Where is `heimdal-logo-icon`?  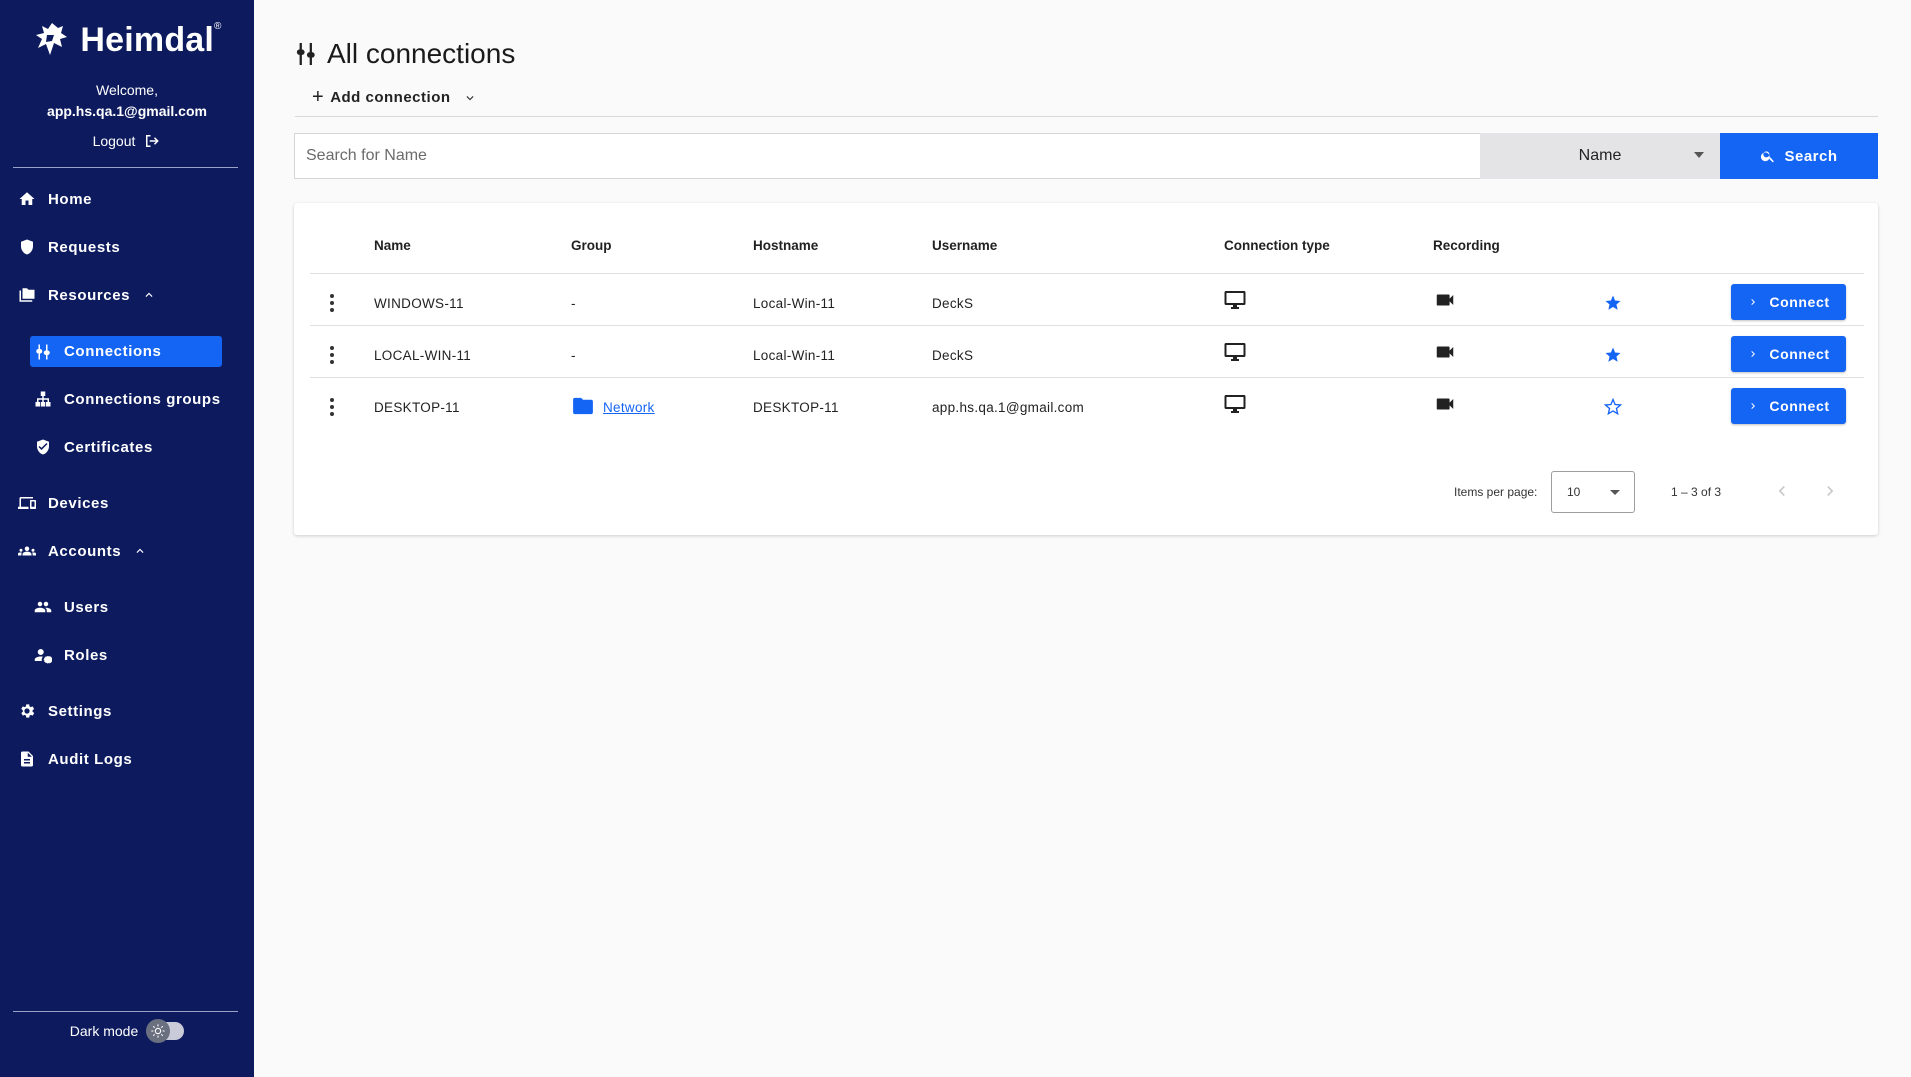
heimdal-logo-icon is located at coordinates (52, 39).